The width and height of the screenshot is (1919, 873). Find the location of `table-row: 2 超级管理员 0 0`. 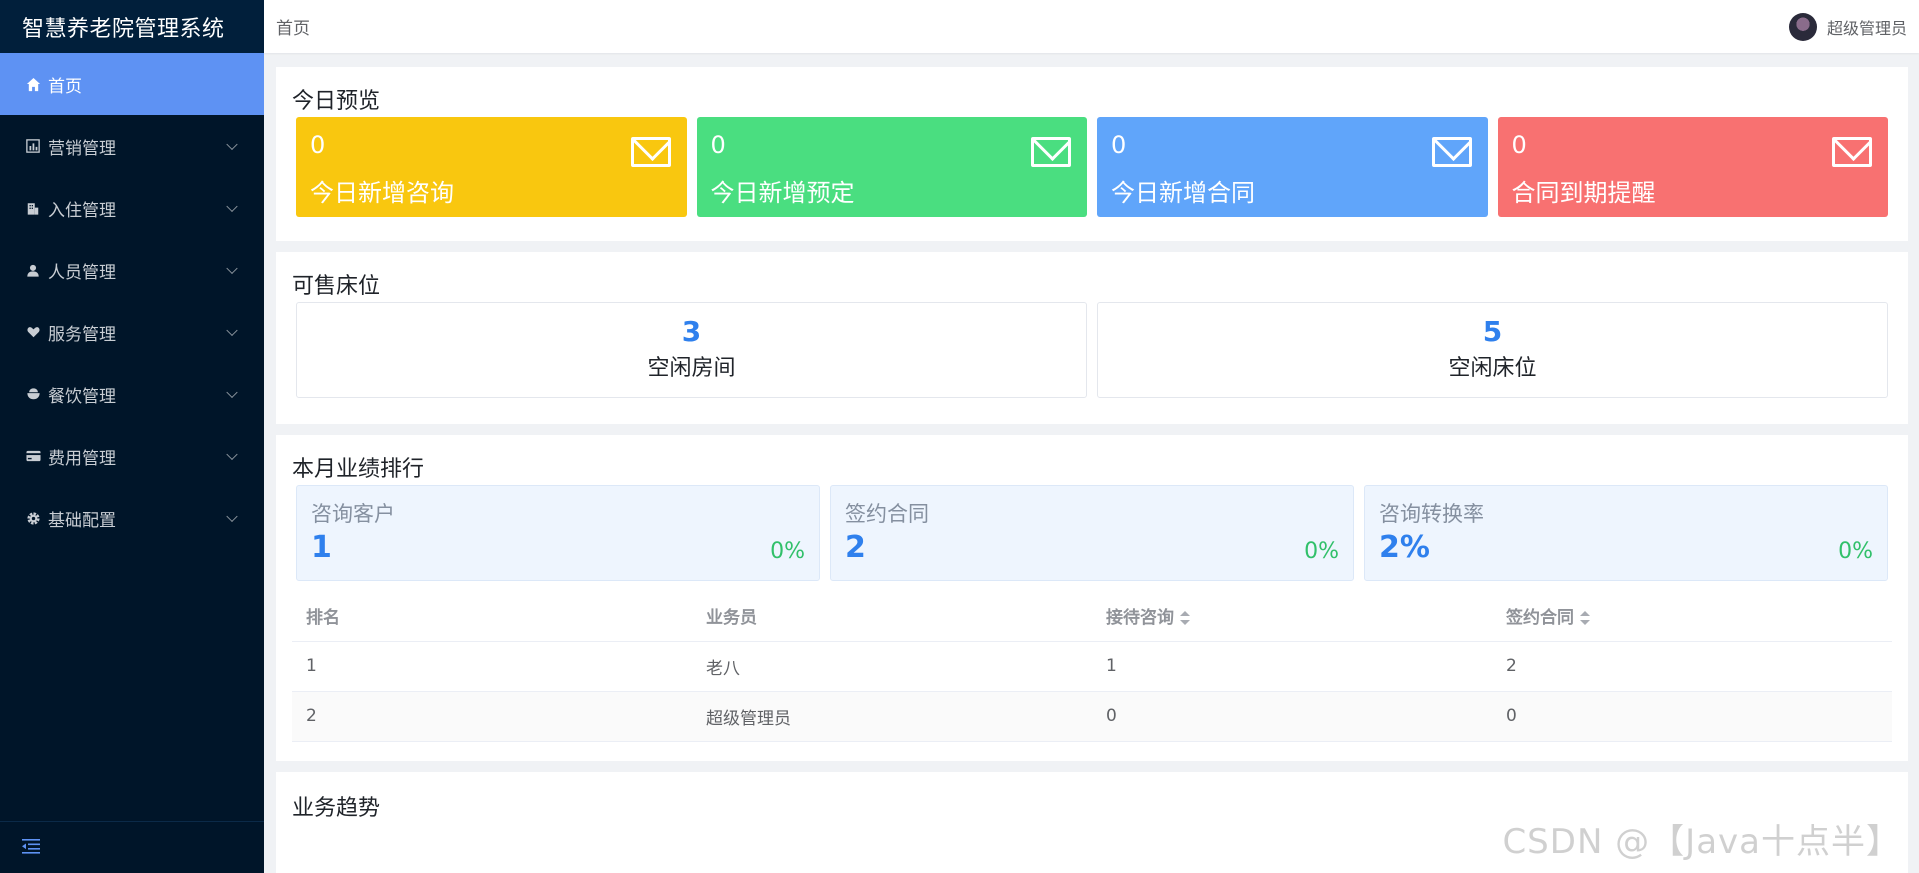

table-row: 2 超级管理员 0 0 is located at coordinates (1092, 716).